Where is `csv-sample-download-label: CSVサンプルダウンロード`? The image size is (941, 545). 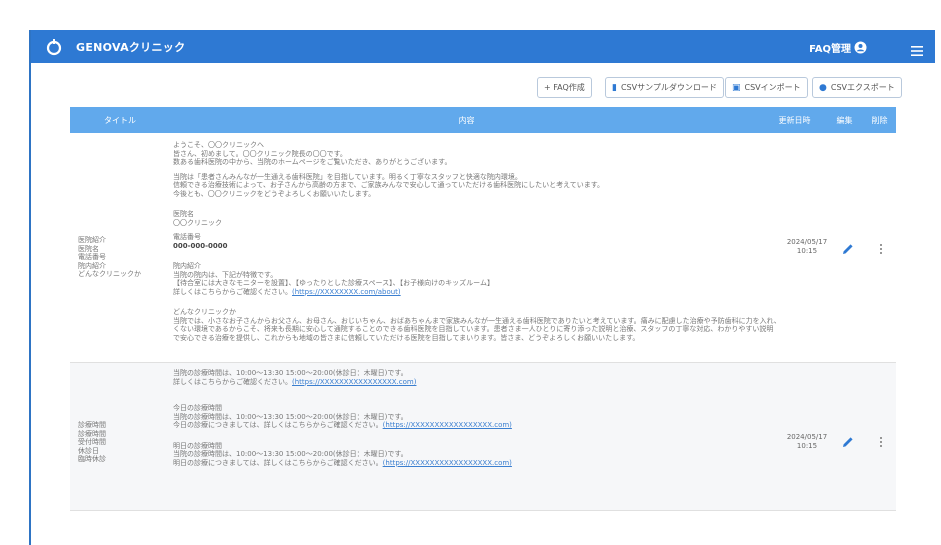 csv-sample-download-label: CSVサンプルダウンロード is located at coordinates (668, 87).